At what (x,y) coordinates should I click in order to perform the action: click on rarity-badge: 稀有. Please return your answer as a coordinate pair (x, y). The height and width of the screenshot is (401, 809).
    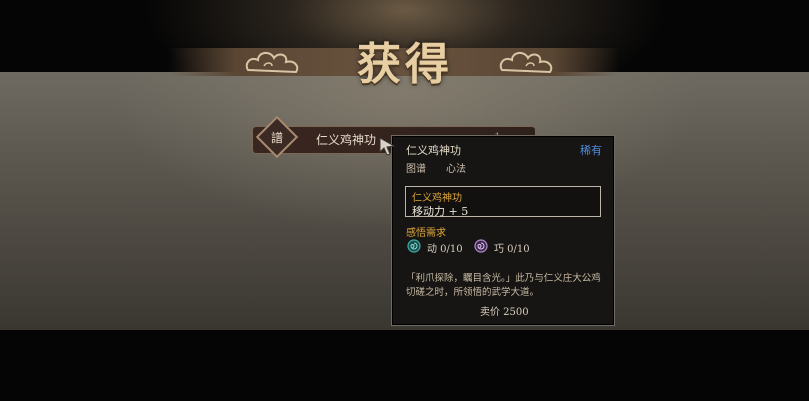
    Looking at the image, I should click on (591, 150).